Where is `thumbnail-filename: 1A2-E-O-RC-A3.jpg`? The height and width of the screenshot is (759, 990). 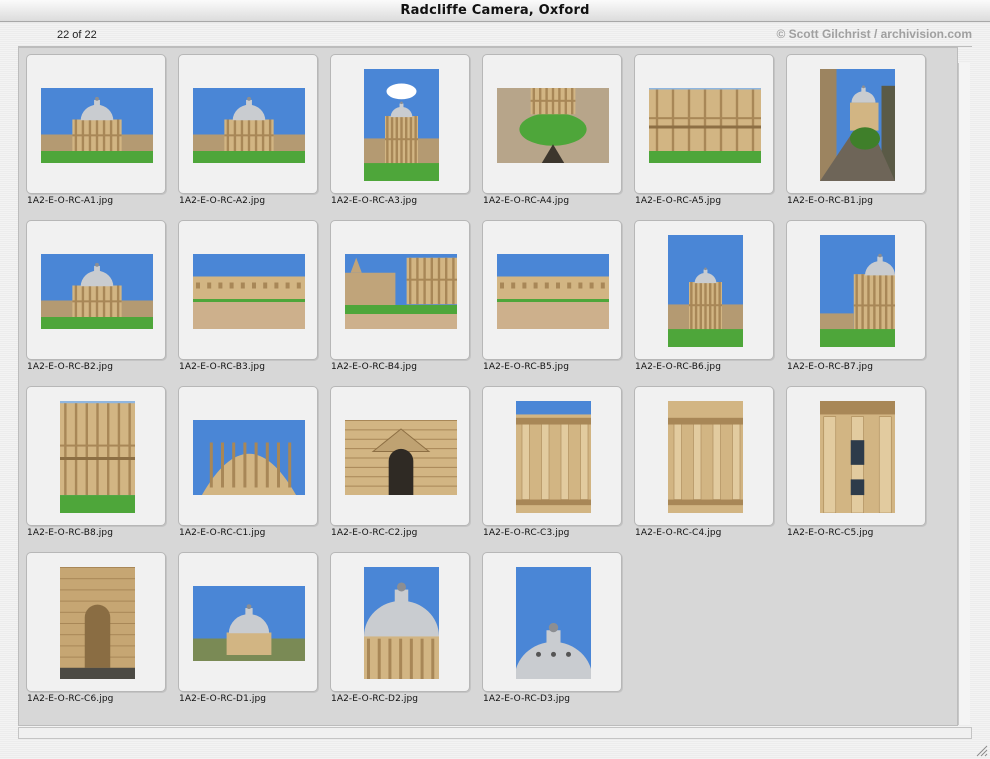 thumbnail-filename: 1A2-E-O-RC-A3.jpg is located at coordinates (374, 201).